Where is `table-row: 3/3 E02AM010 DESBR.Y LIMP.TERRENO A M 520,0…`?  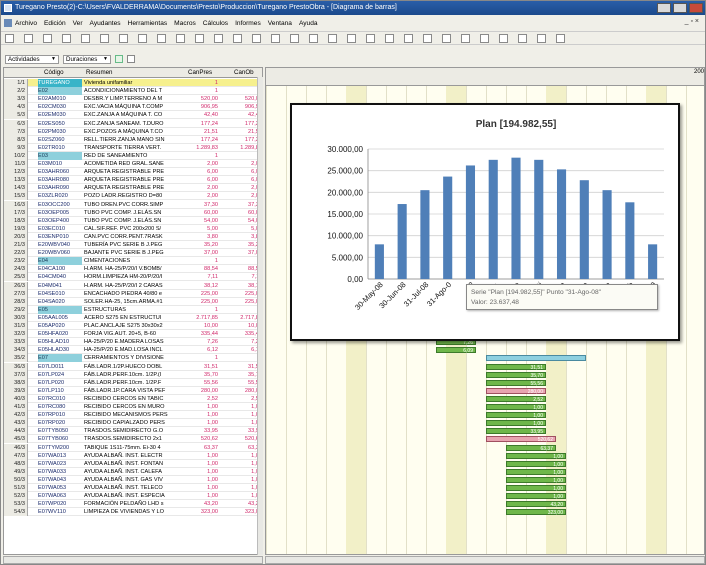 table-row: 3/3 E02AM010 DESBR.Y LIMP.TERRENO A M 520,0… is located at coordinates (133, 99).